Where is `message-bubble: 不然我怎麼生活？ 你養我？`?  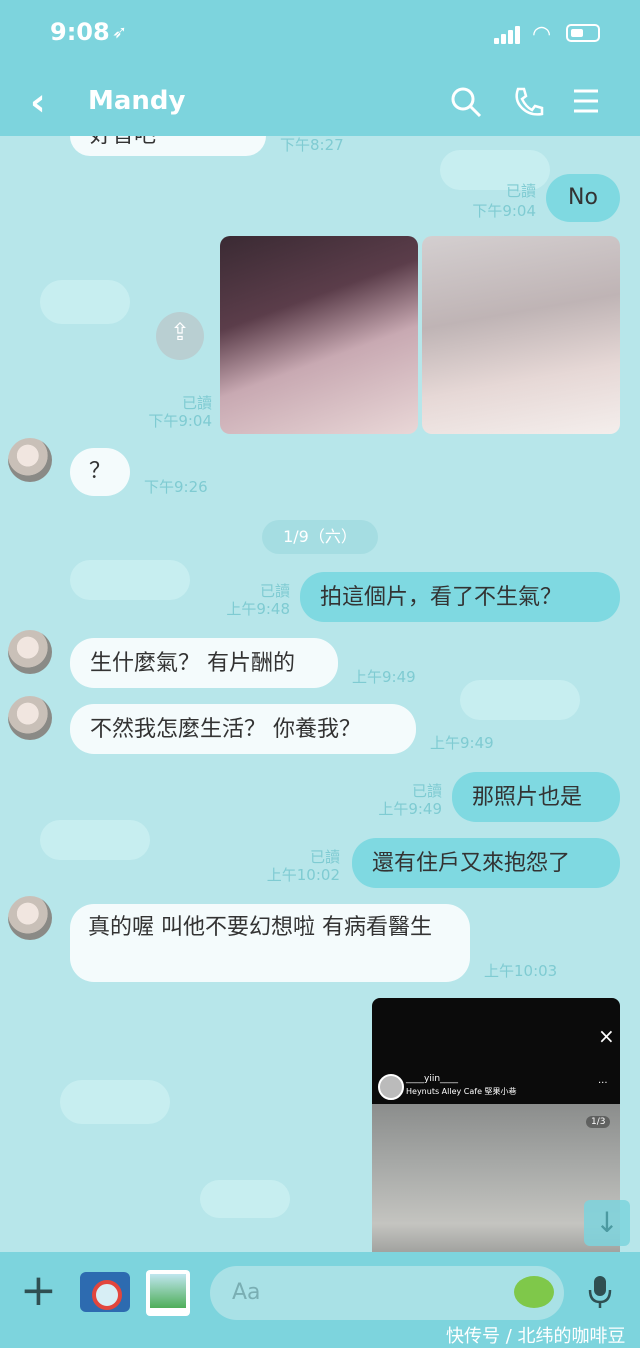
message-bubble: 不然我怎麼生活？ 你養我？ is located at coordinates (243, 729).